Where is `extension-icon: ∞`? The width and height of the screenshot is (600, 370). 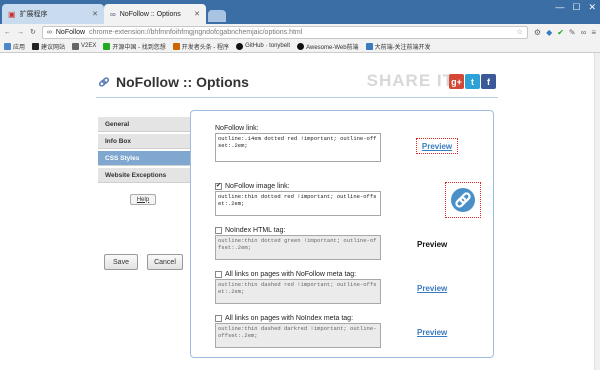
extension-icon: ∞ is located at coordinates (49, 32).